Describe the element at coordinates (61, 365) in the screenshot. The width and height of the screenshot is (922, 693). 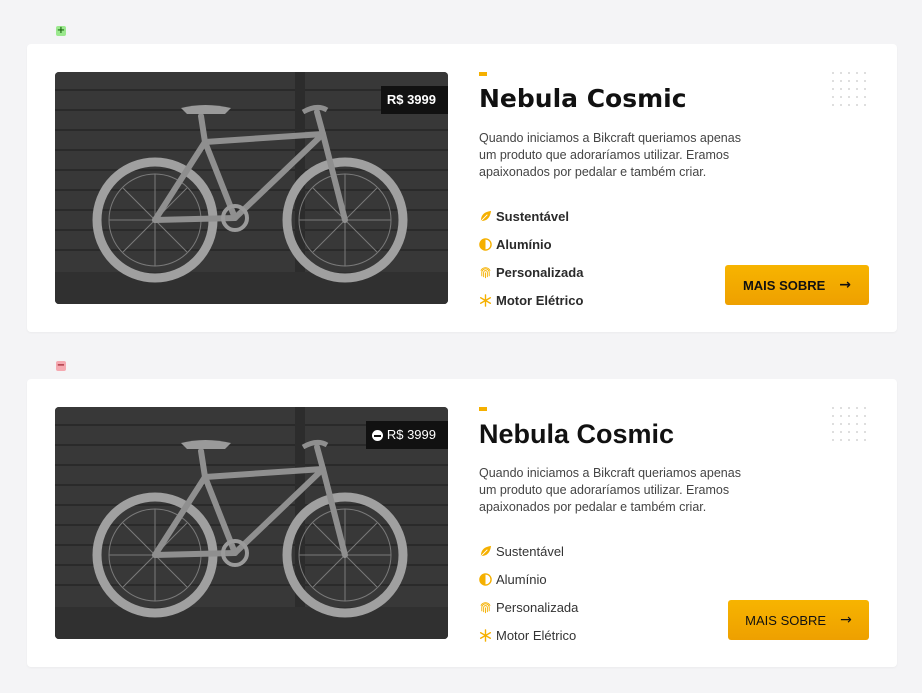
I see `diff-removed-marker: −` at that location.